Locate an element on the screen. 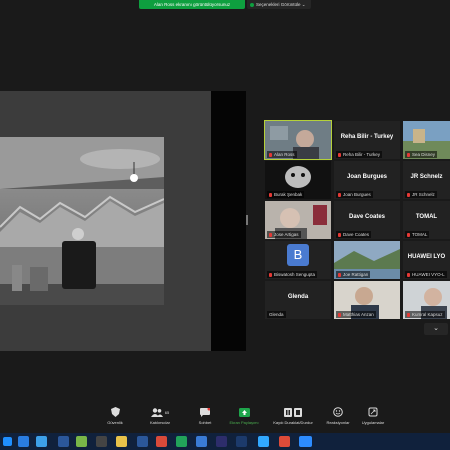 This screenshot has width=450, height=450. participant-tile: Joe Rattigan is located at coordinates (367, 260).